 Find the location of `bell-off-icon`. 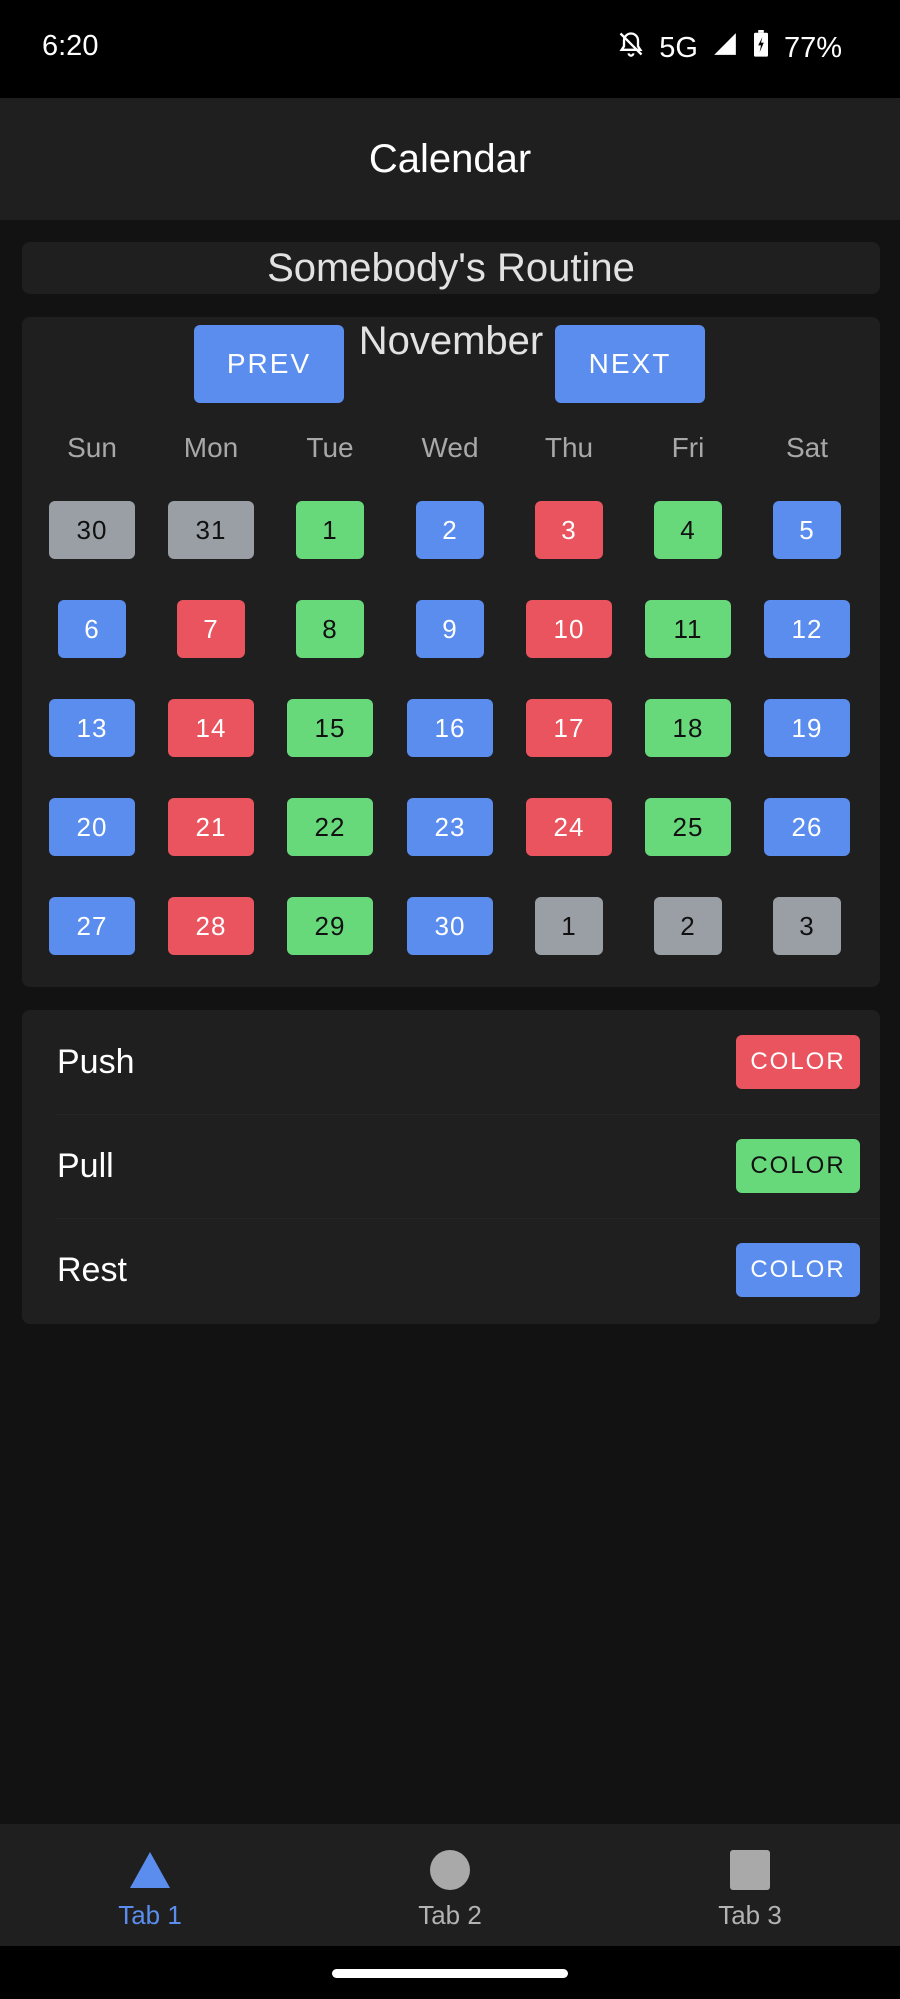

bell-off-icon is located at coordinates (631, 48).